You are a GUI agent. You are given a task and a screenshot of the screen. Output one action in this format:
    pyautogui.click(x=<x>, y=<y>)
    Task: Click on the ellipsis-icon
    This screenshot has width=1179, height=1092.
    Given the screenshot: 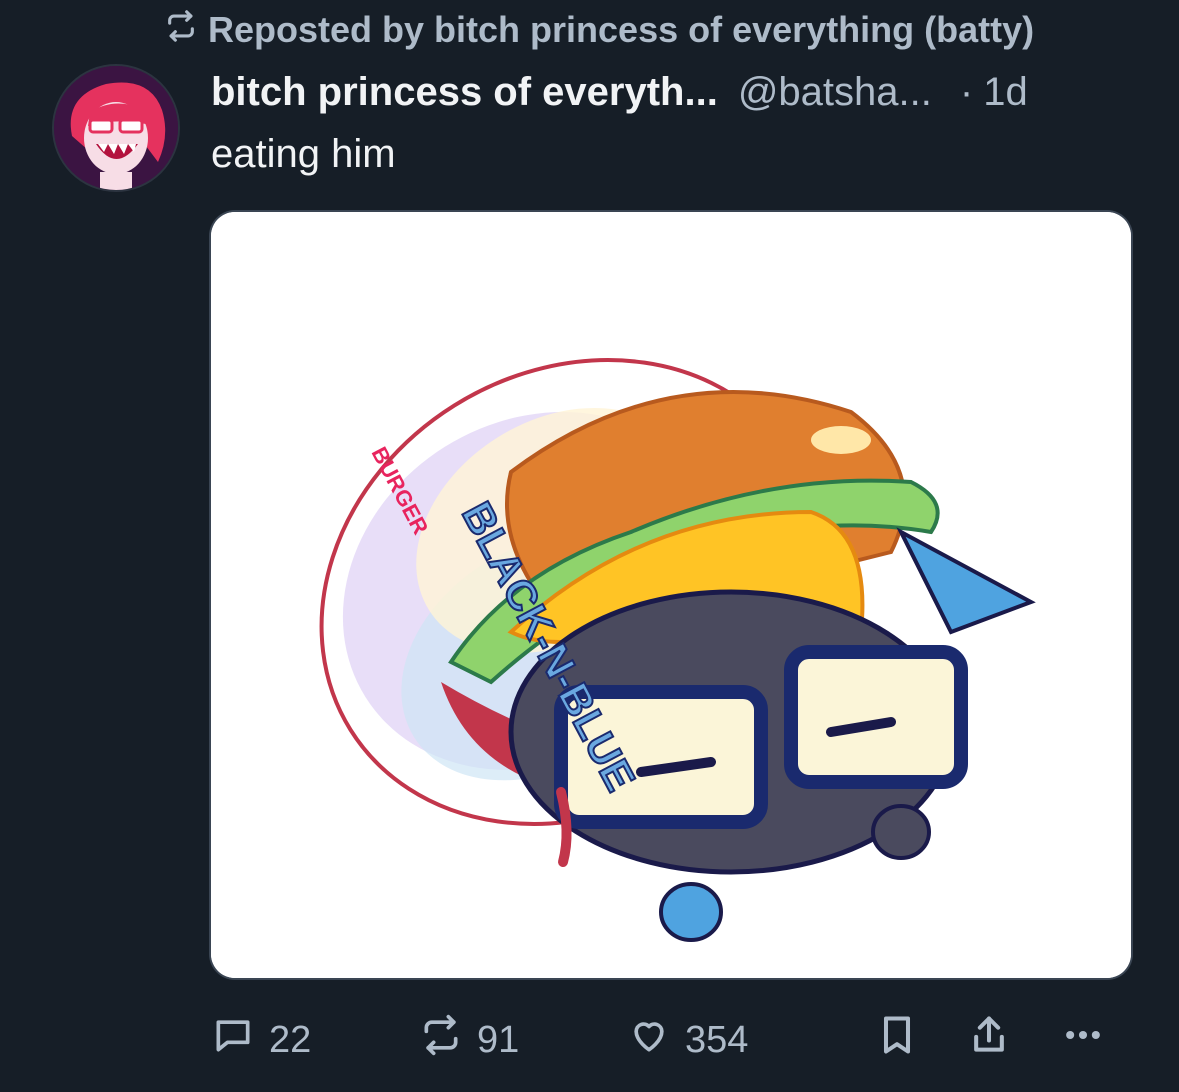 What is the action you would take?
    pyautogui.click(x=1083, y=1040)
    